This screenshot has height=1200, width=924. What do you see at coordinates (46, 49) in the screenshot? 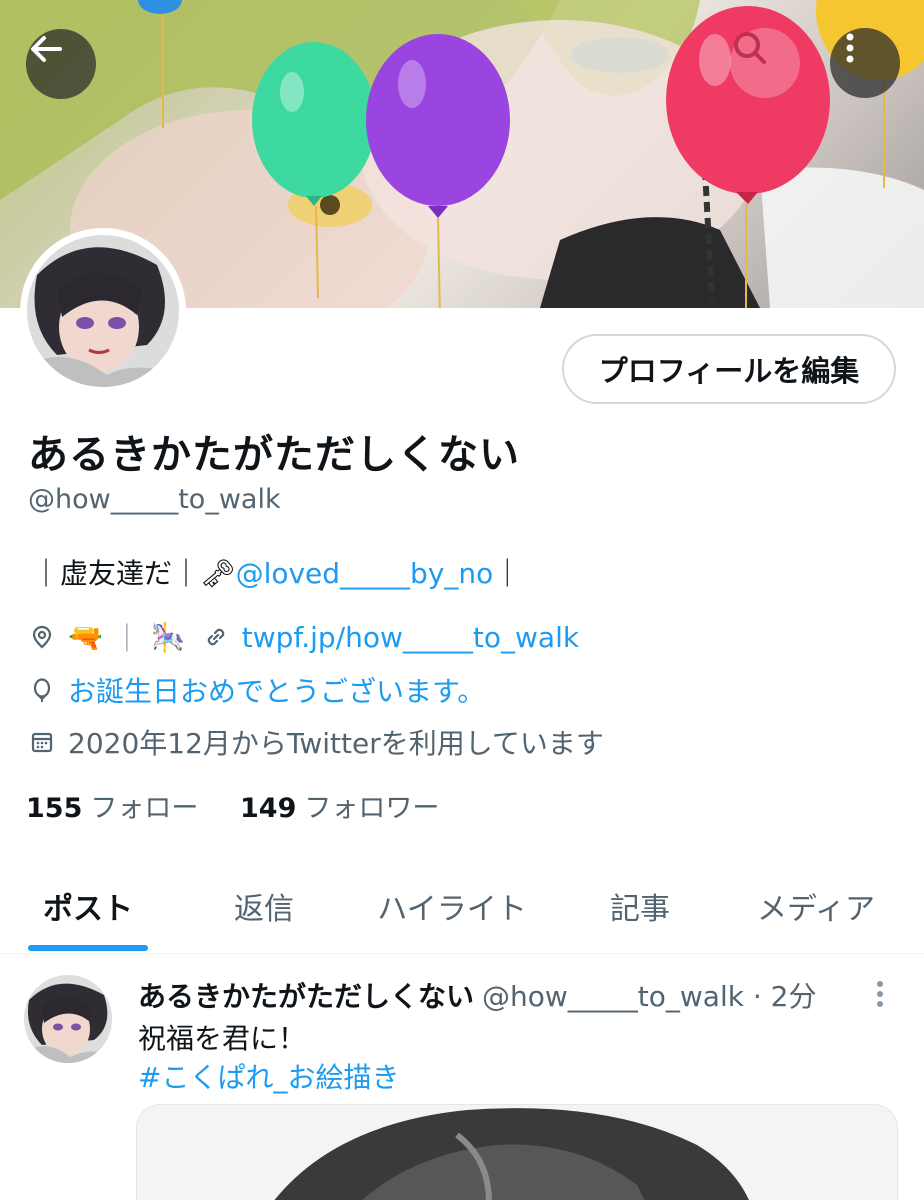
I see `back-arrow-icon` at bounding box center [46, 49].